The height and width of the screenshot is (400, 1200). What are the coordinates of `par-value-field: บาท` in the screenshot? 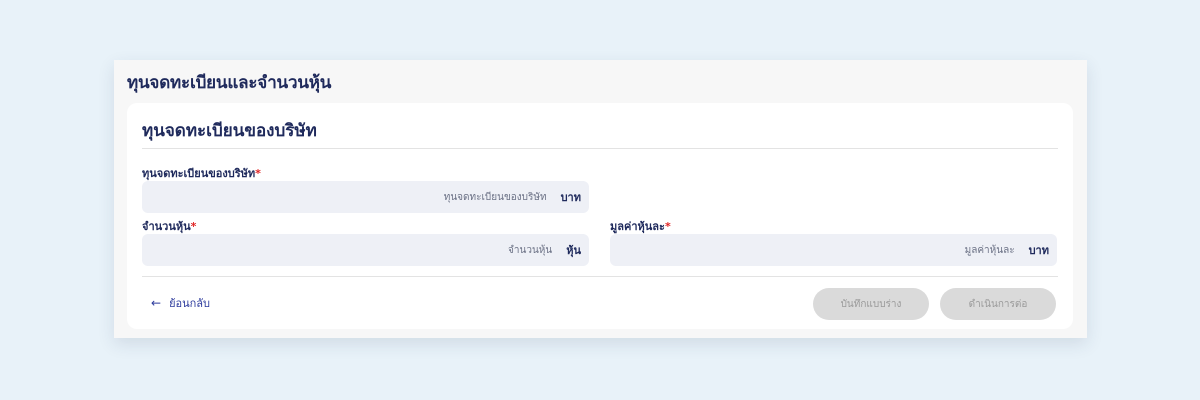 It's located at (833, 250).